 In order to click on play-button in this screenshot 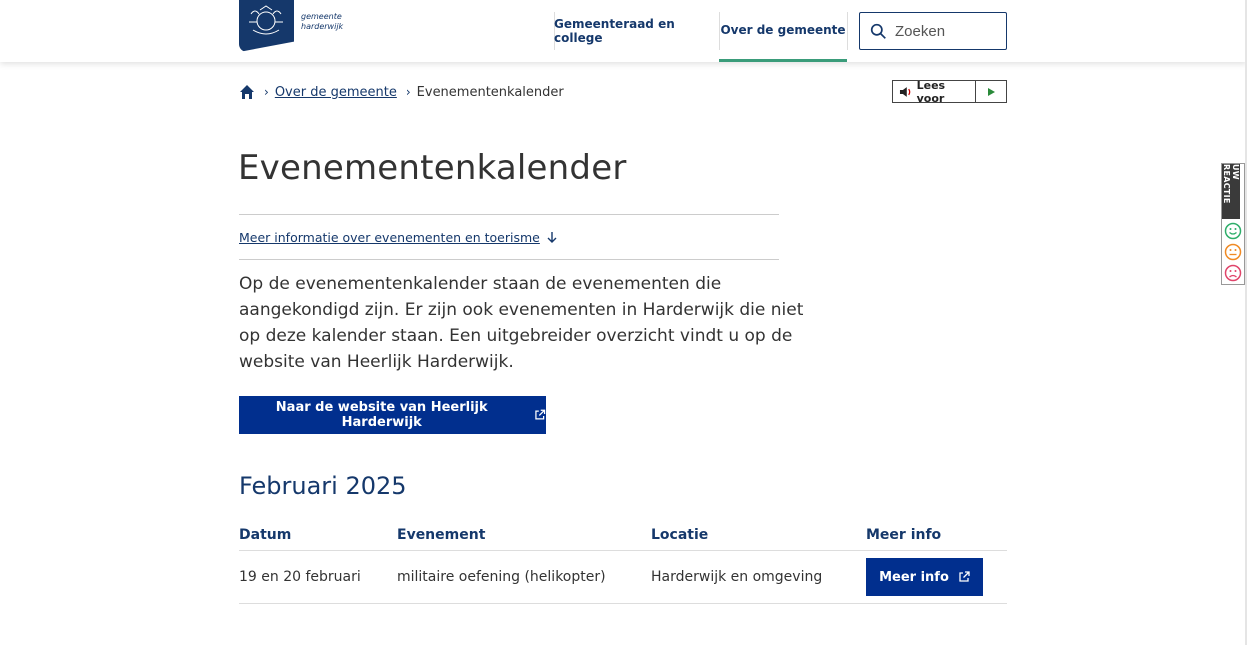, I will do `click(991, 91)`.